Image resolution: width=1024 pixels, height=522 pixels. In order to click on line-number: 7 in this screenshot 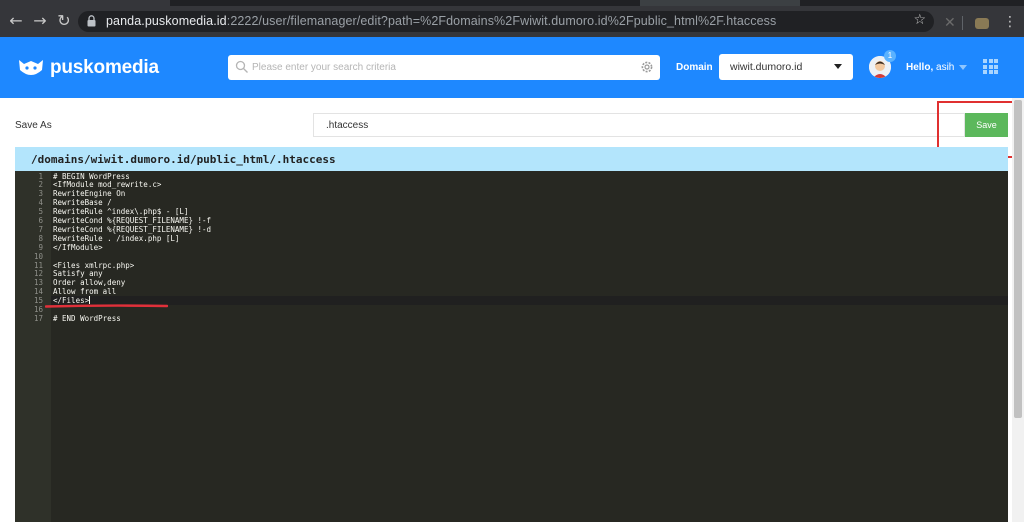, I will do `click(40, 229)`.